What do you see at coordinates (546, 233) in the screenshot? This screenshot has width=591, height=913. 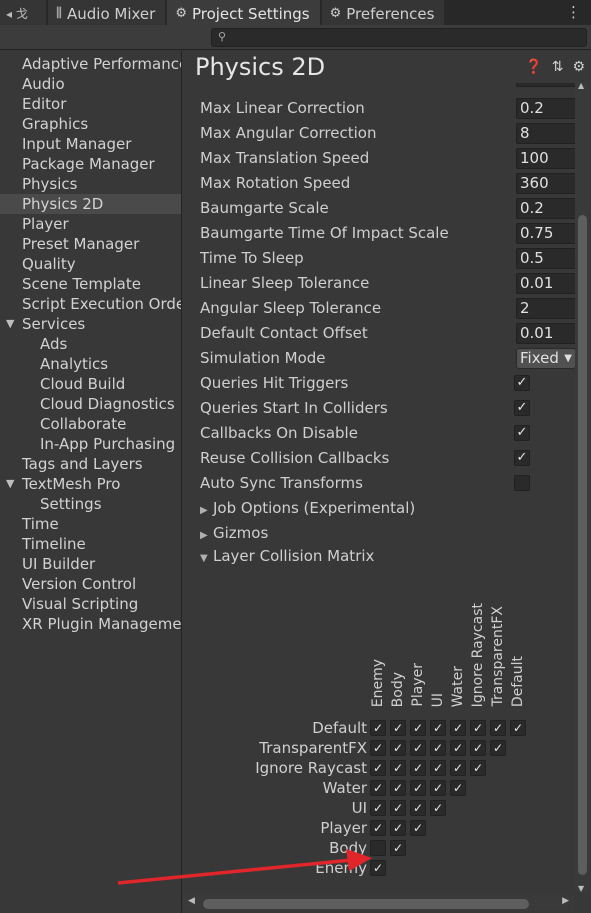 I see `property-value-field: 0.75` at bounding box center [546, 233].